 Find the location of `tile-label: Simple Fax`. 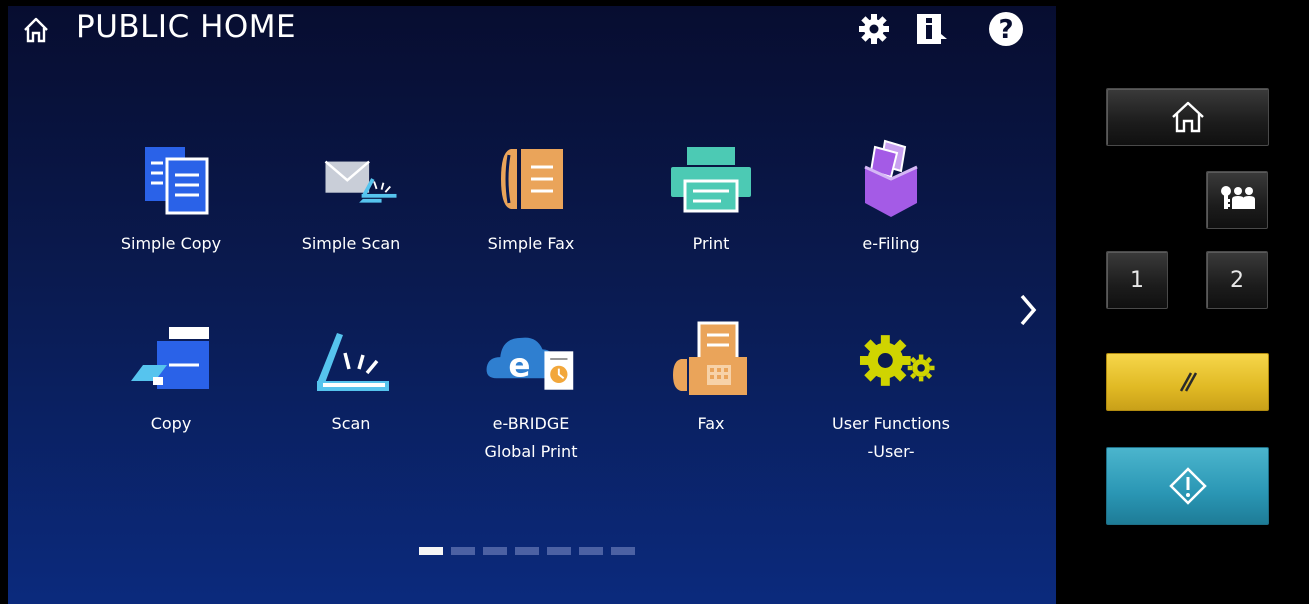

tile-label: Simple Fax is located at coordinates (531, 243).